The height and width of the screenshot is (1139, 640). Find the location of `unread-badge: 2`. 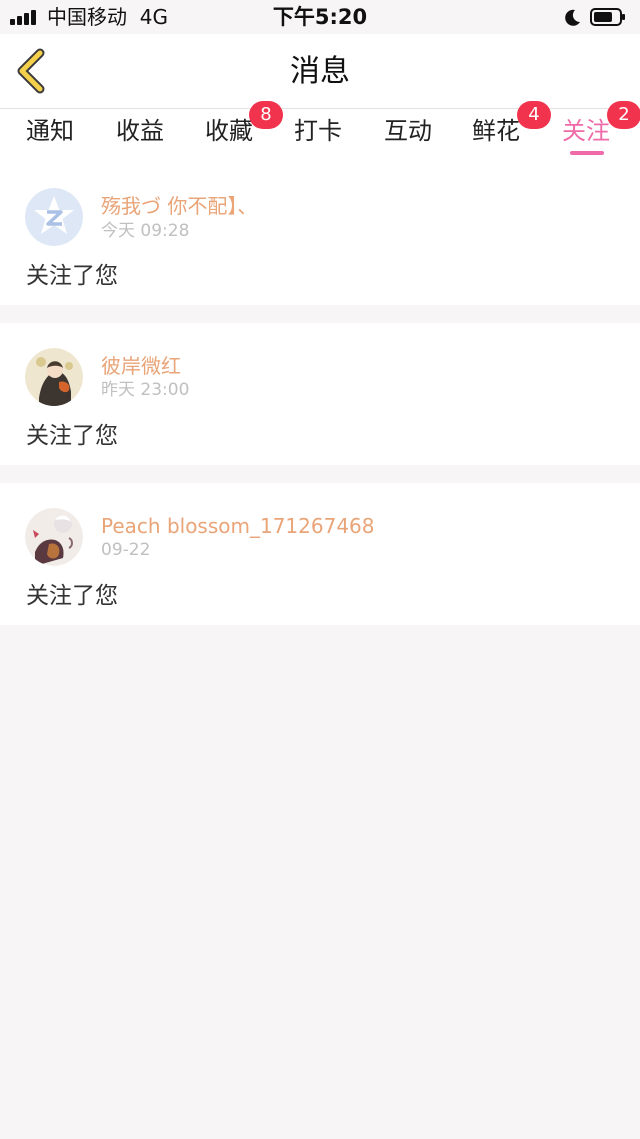

unread-badge: 2 is located at coordinates (623, 115).